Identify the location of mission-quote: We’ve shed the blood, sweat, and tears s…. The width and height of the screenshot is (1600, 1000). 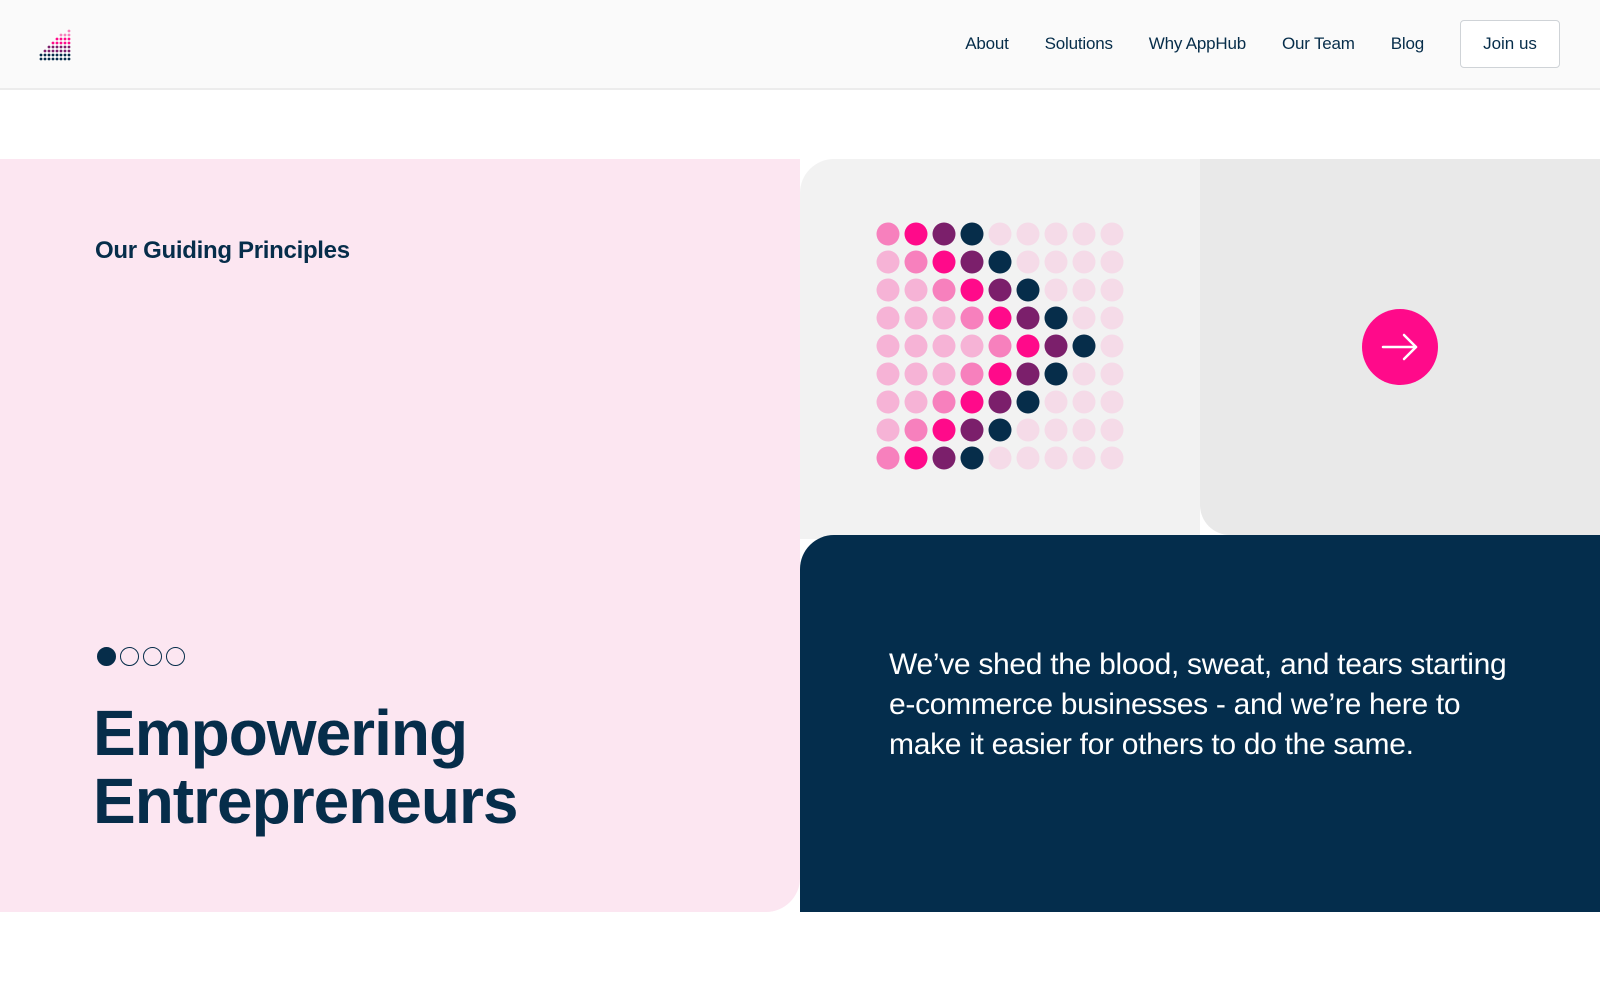
(1198, 704).